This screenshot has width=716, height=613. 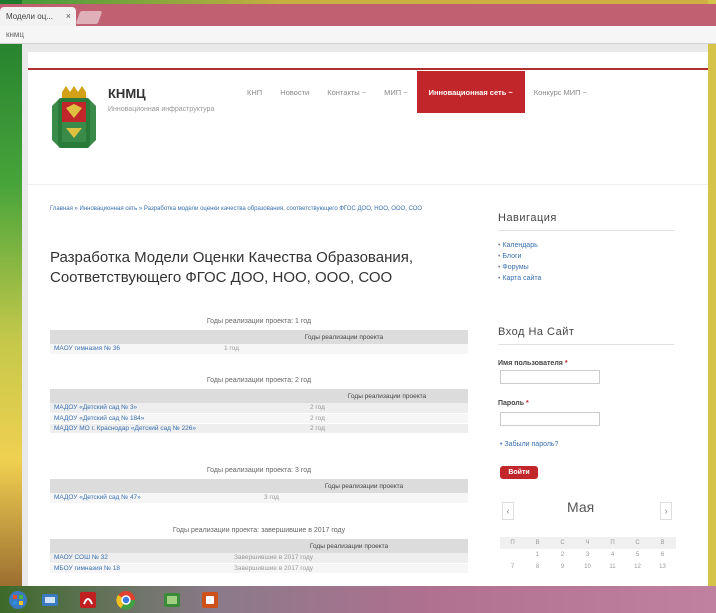 What do you see at coordinates (519, 267) in the screenshot?
I see `sidebar-link-forums: Форумы` at bounding box center [519, 267].